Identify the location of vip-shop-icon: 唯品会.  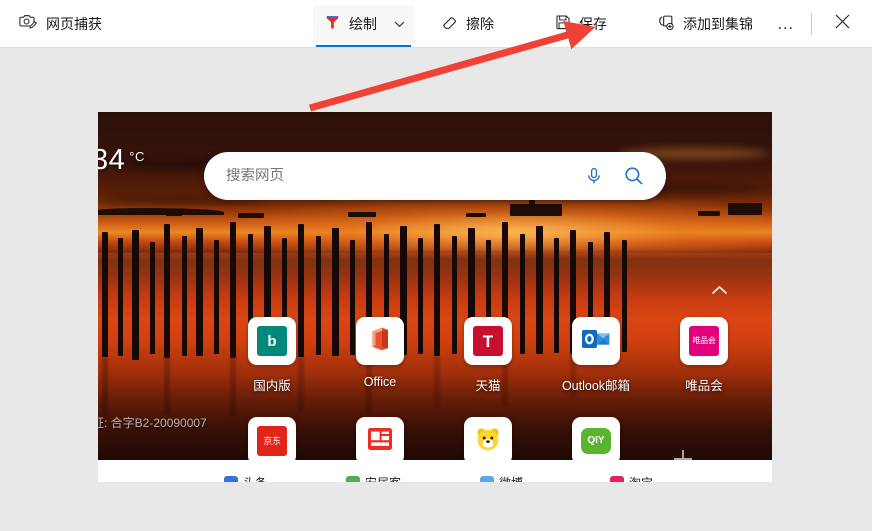
(704, 341).